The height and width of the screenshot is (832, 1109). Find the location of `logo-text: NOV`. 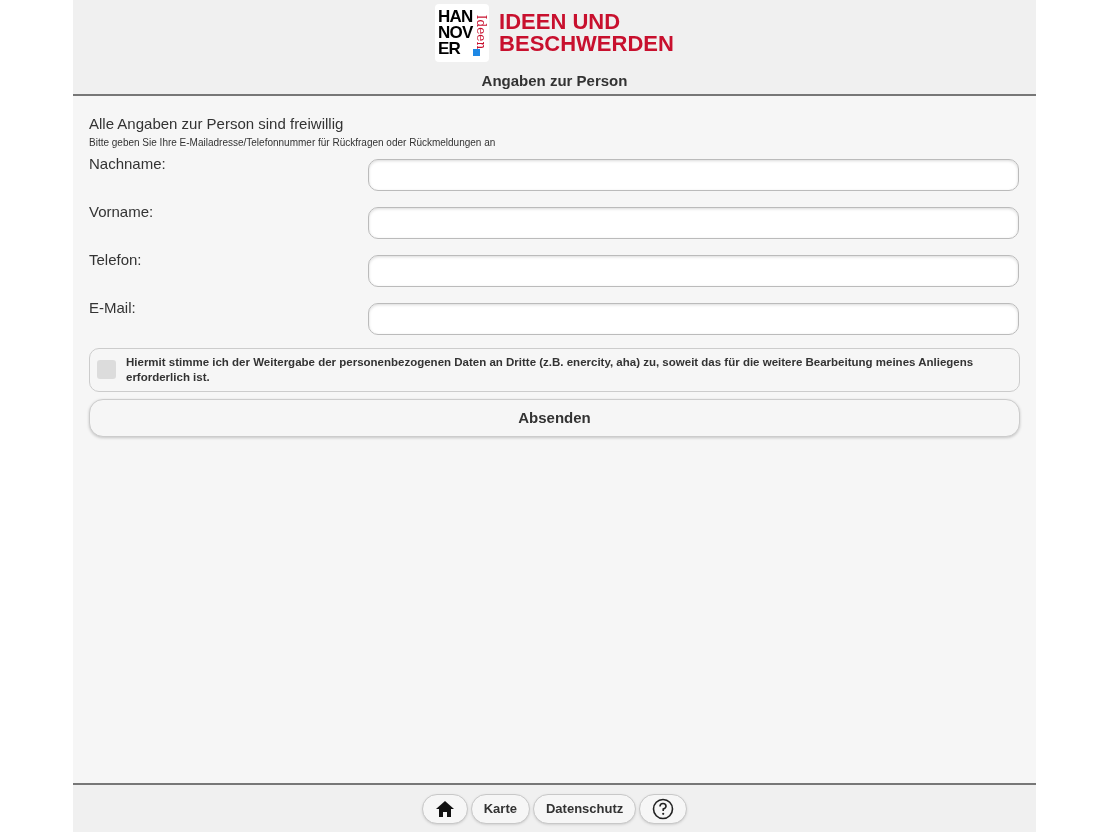

logo-text: NOV is located at coordinates (455, 33).